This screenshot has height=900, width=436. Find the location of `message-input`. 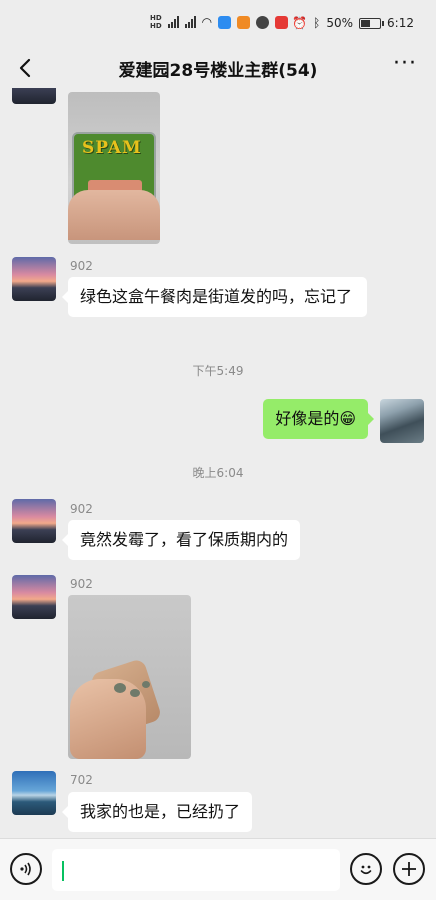

message-input is located at coordinates (196, 870).